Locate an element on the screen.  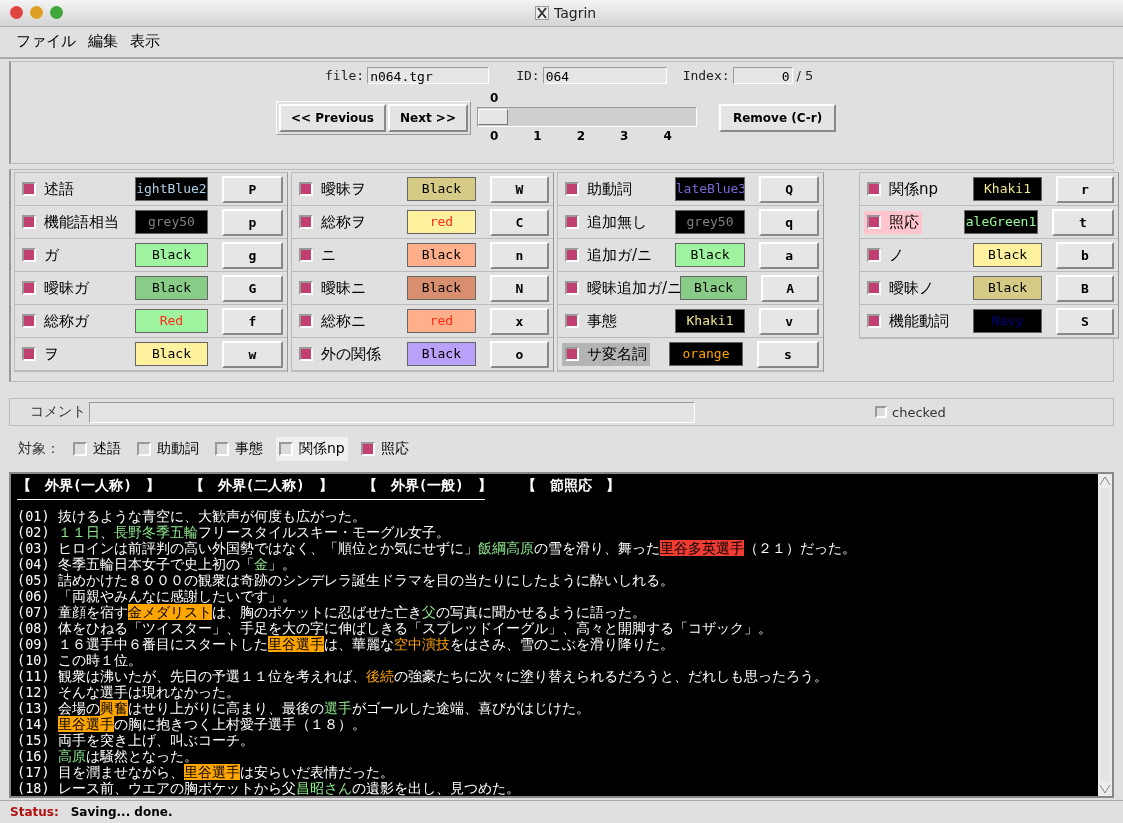
scrollbar is located at coordinates (1105, 635).